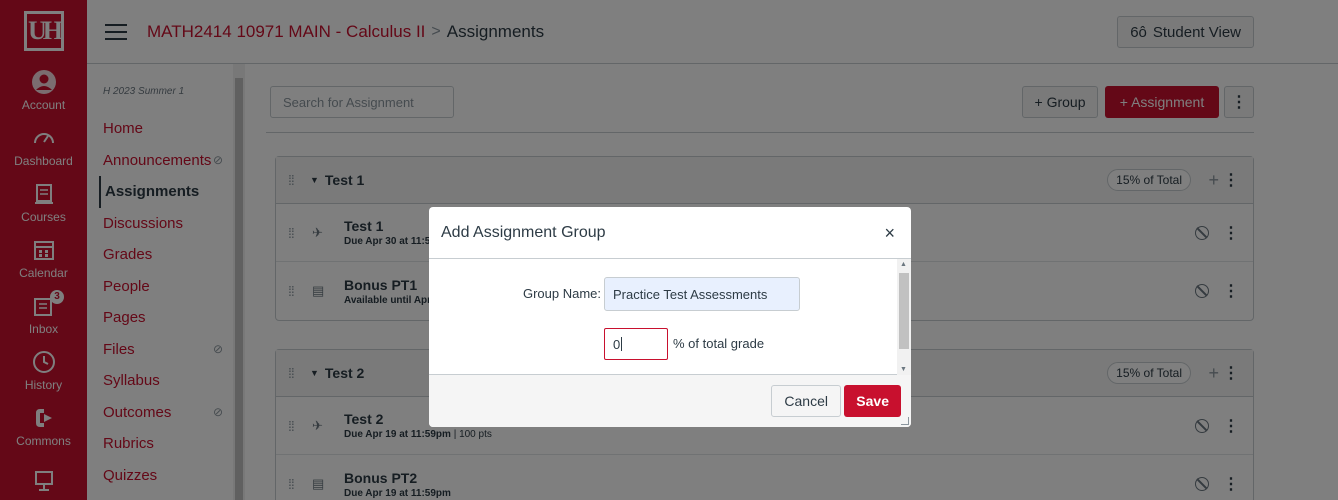  I want to click on percent-value: 0, so click(617, 344).